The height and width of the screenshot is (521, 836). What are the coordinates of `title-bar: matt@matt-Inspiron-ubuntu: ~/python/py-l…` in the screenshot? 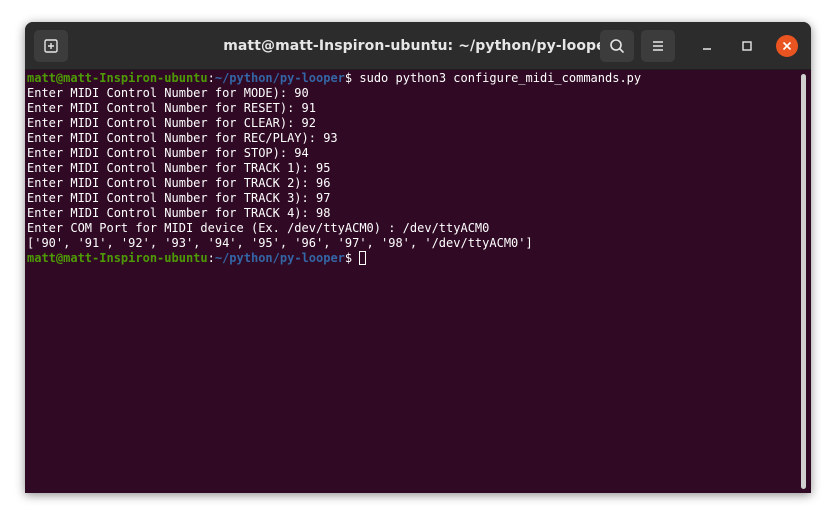 It's located at (418, 46).